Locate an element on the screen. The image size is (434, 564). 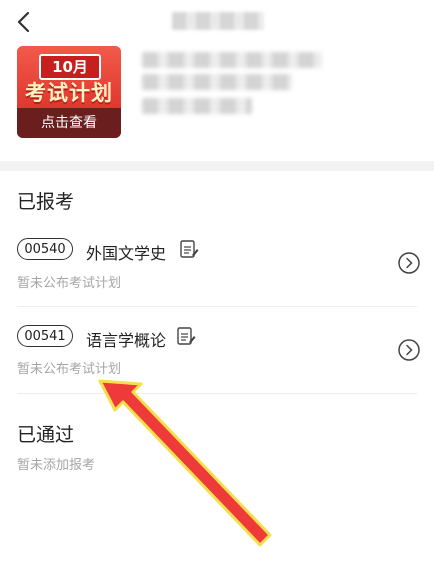
section-divider is located at coordinates (217, 166).